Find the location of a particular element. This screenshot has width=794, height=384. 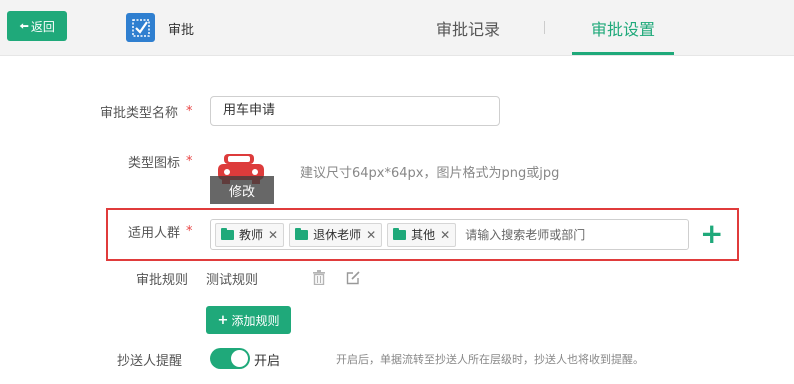

edit-icon is located at coordinates (353, 277).